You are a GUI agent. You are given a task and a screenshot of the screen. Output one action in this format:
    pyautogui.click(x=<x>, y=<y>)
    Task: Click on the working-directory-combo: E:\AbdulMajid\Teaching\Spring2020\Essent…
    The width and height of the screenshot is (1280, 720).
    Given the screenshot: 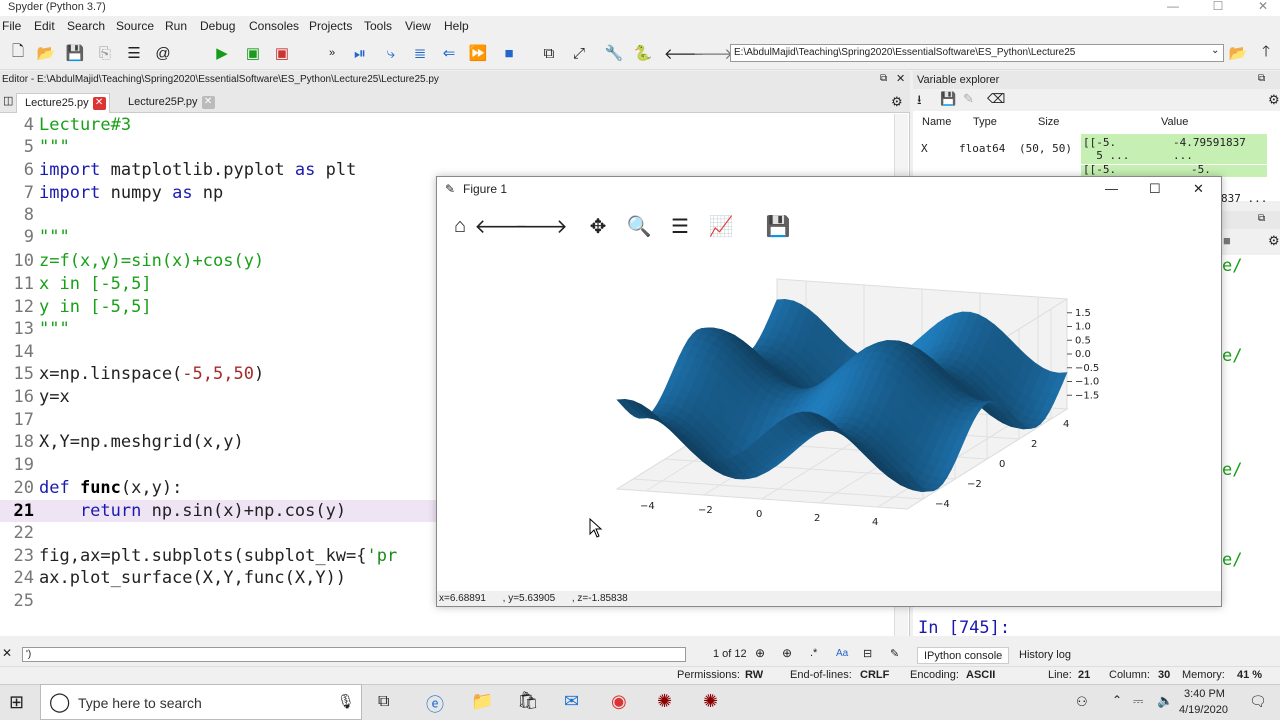 What is the action you would take?
    pyautogui.click(x=977, y=53)
    